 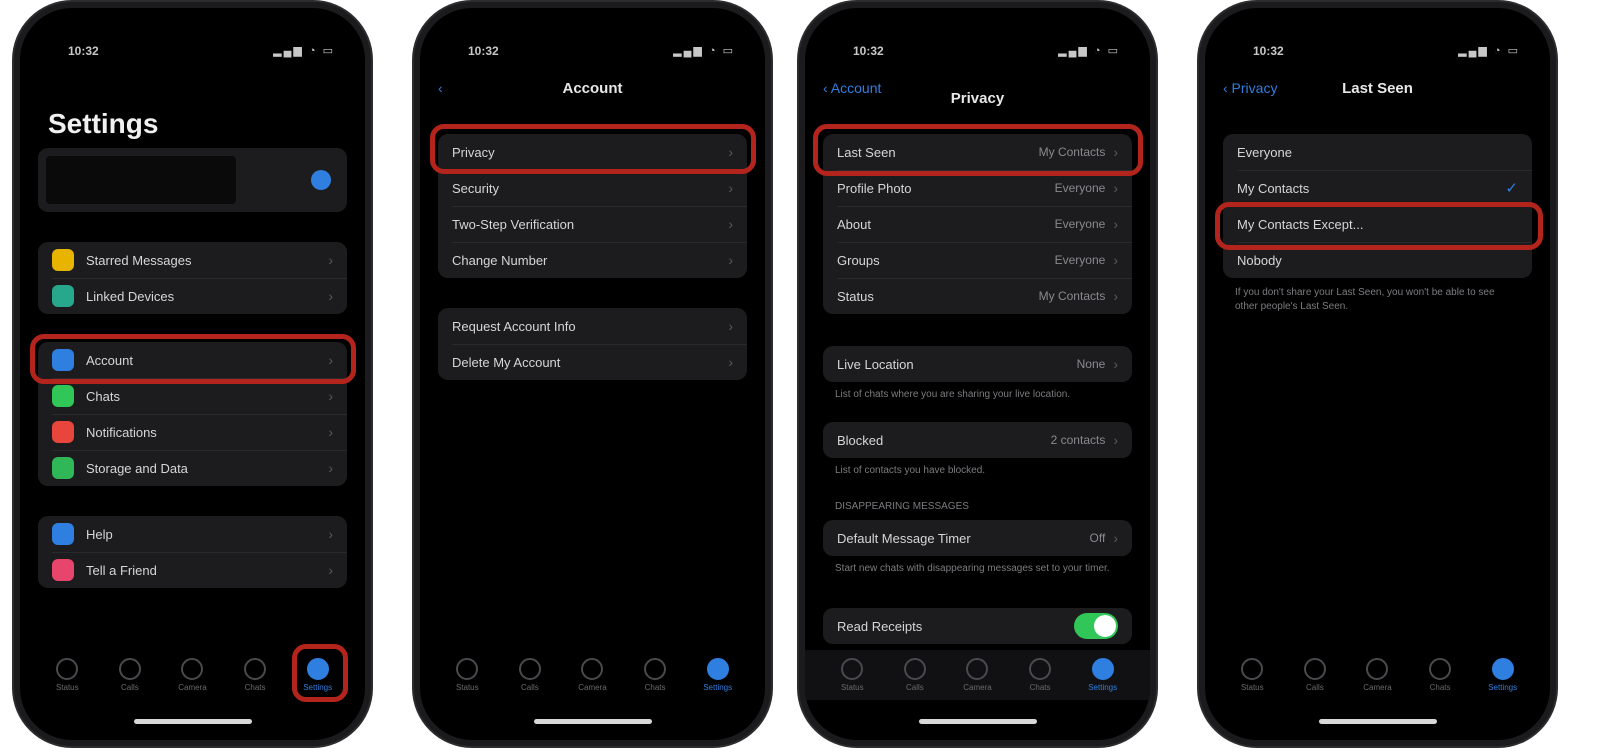 I want to click on row-label: Request Account Info, so click(x=514, y=326).